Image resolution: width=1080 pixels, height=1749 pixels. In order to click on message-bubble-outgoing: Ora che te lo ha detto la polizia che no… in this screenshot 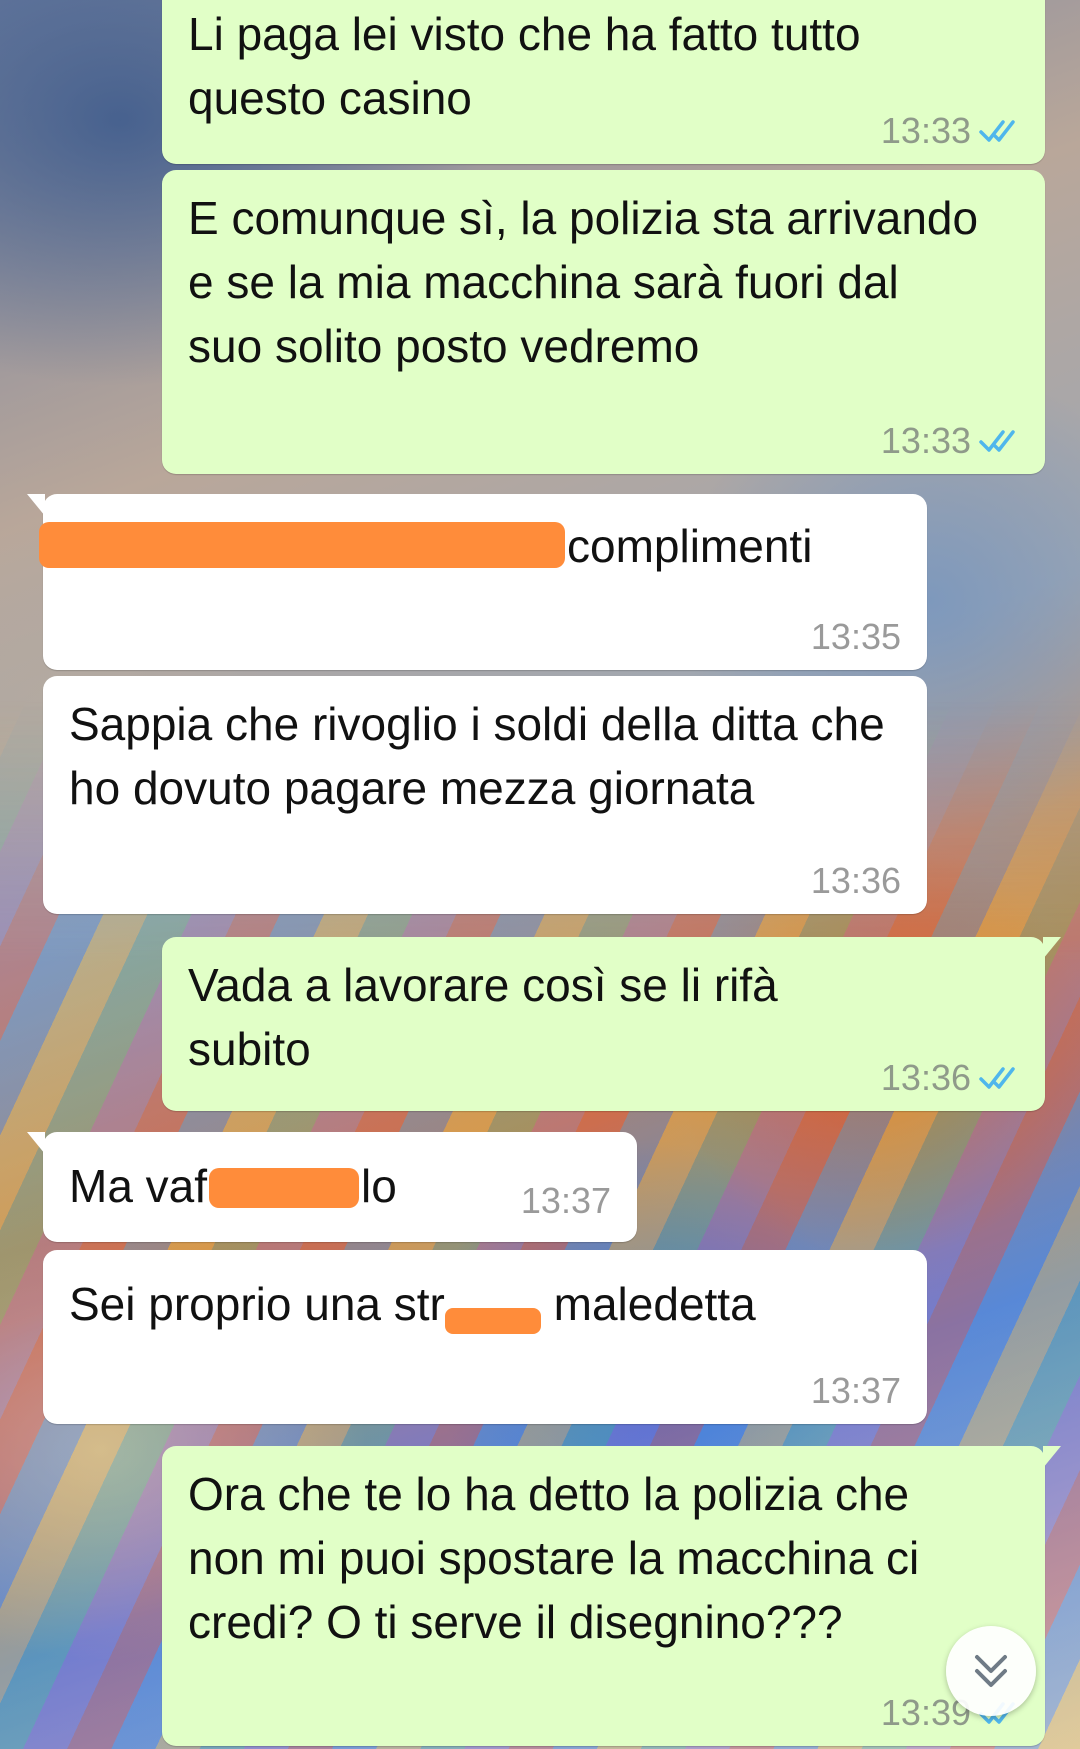, I will do `click(611, 1596)`.